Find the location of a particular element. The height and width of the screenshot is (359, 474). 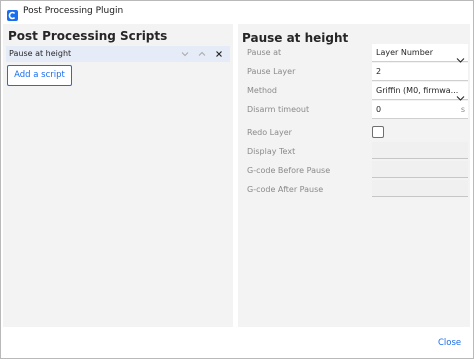

method-label: Method is located at coordinates (262, 90).